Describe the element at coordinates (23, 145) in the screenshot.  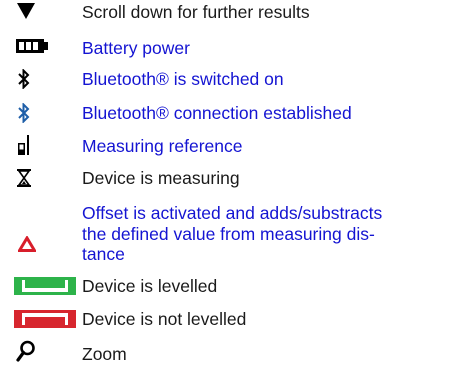
I see `measuring-reference-icon` at that location.